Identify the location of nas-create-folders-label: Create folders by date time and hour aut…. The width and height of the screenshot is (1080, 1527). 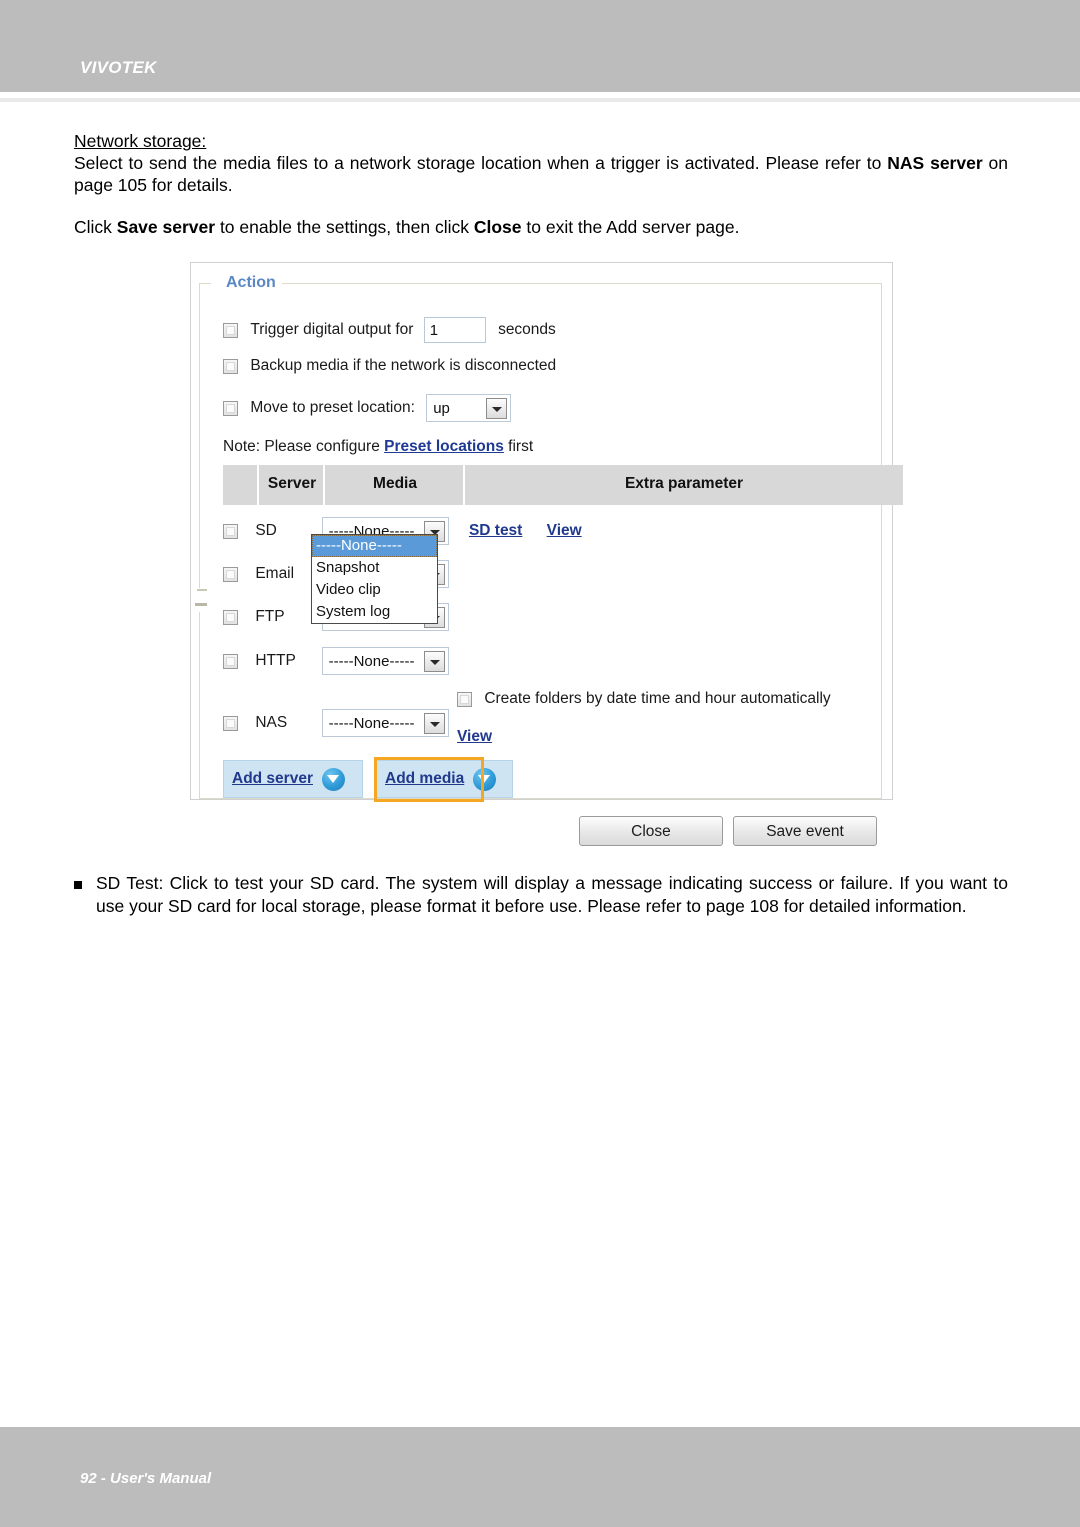
(657, 698).